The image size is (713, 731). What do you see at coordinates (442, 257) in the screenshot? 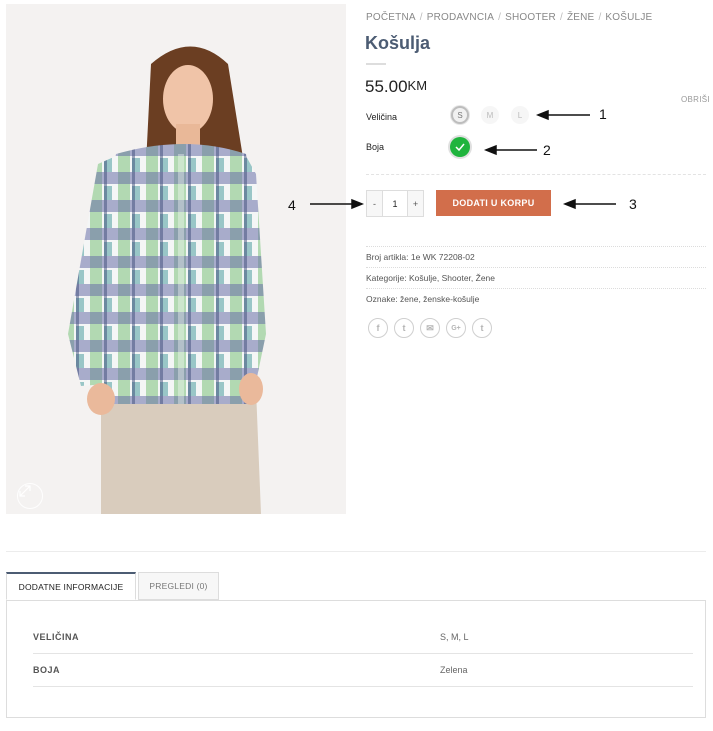
I see `sku-value: 1e WK 72208-02` at bounding box center [442, 257].